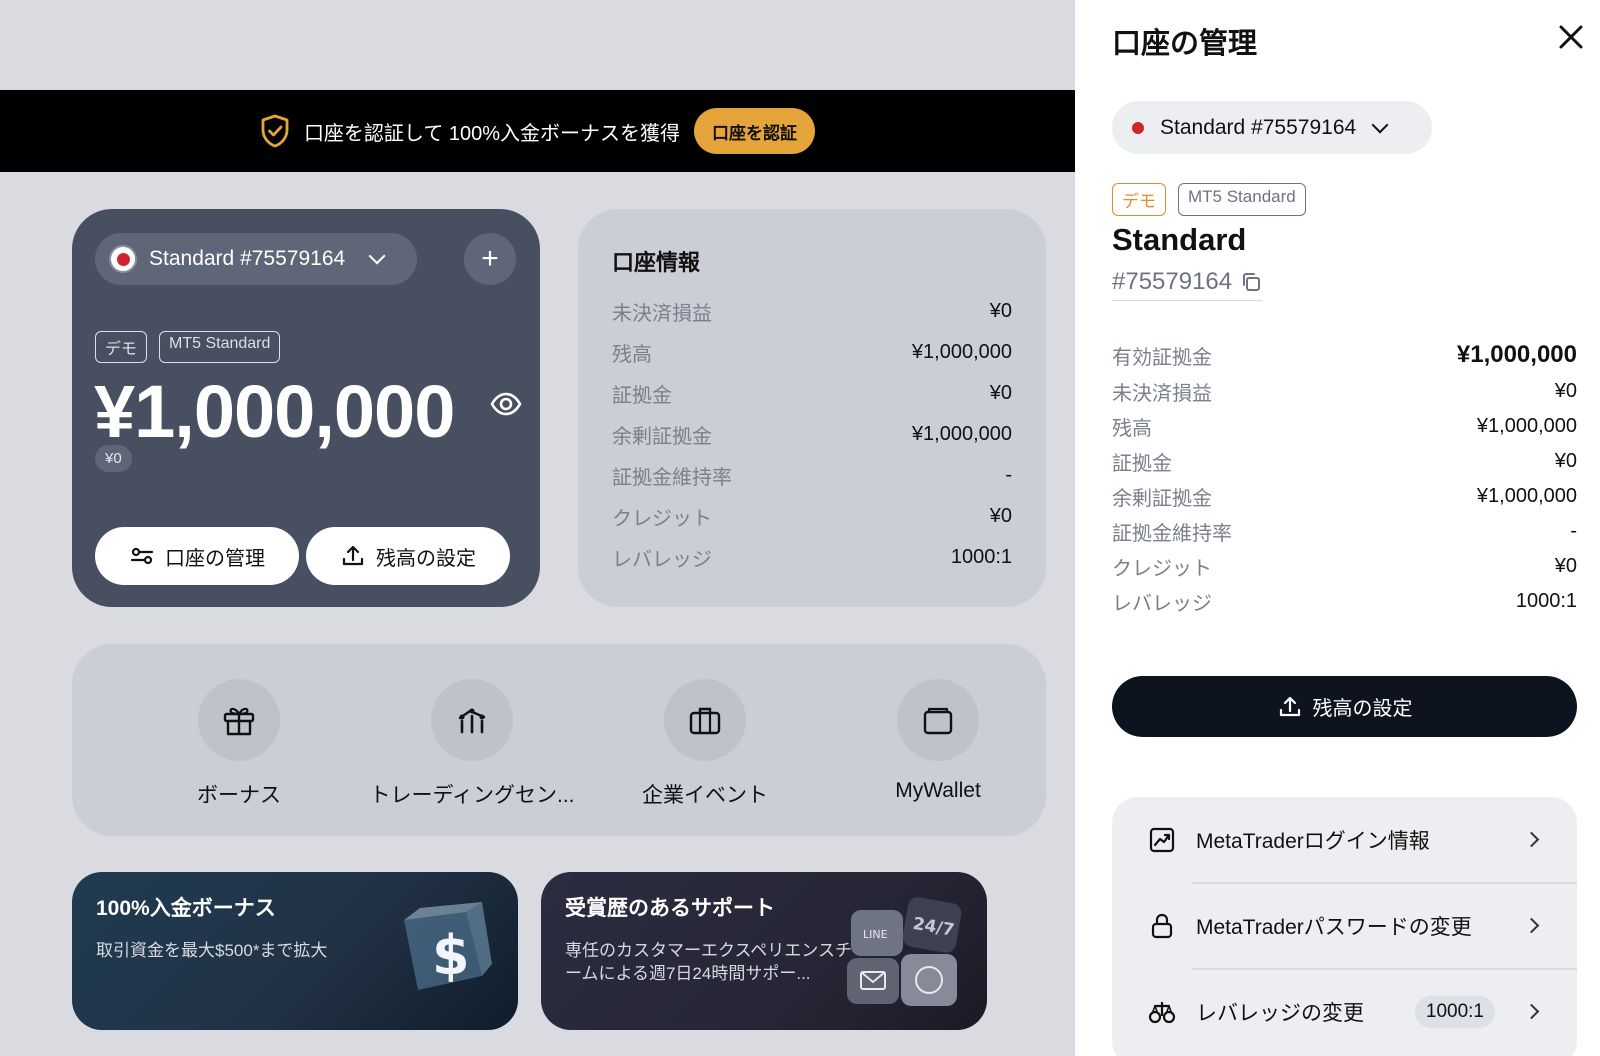  Describe the element at coordinates (1344, 355) in the screenshot. I see `detail-row: 有効証拠金 ¥1,000,000` at that location.